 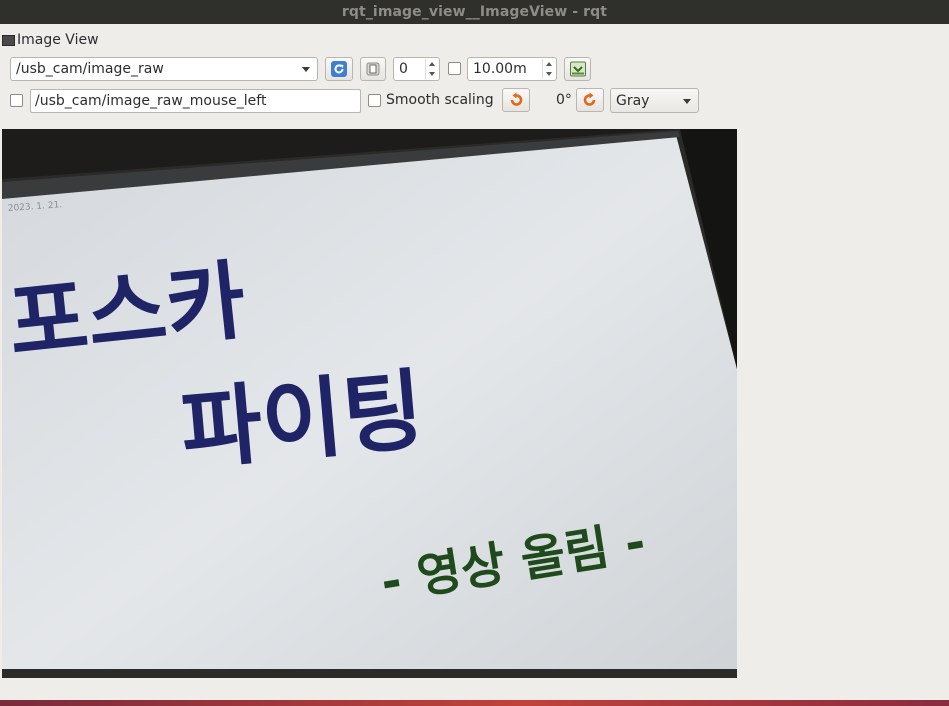 I want to click on smooth-scaling-checkbox, so click(x=374, y=100).